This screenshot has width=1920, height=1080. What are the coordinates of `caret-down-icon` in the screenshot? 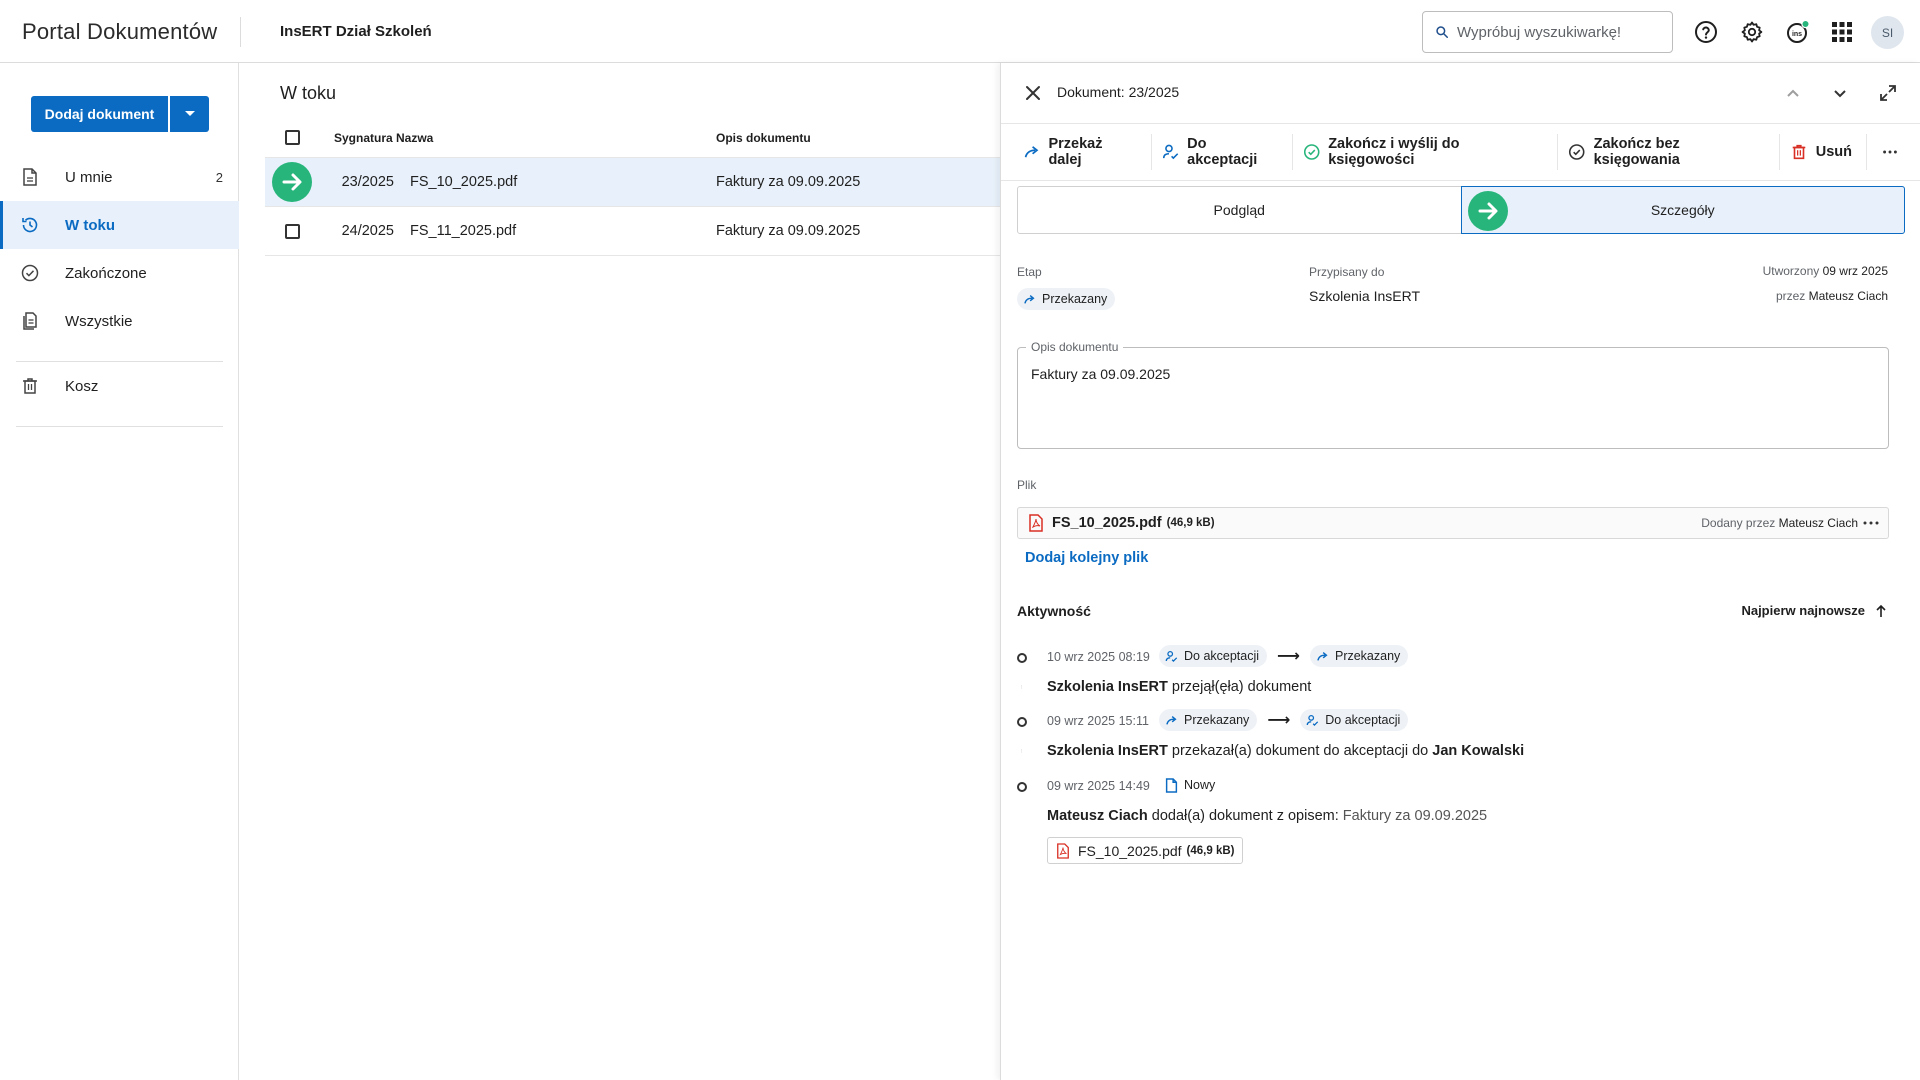 It's located at (189, 113).